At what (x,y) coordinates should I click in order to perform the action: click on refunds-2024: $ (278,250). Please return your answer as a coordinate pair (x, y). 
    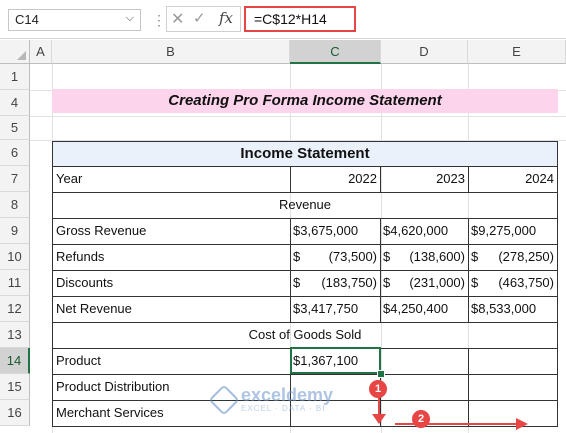
    Looking at the image, I should click on (513, 257).